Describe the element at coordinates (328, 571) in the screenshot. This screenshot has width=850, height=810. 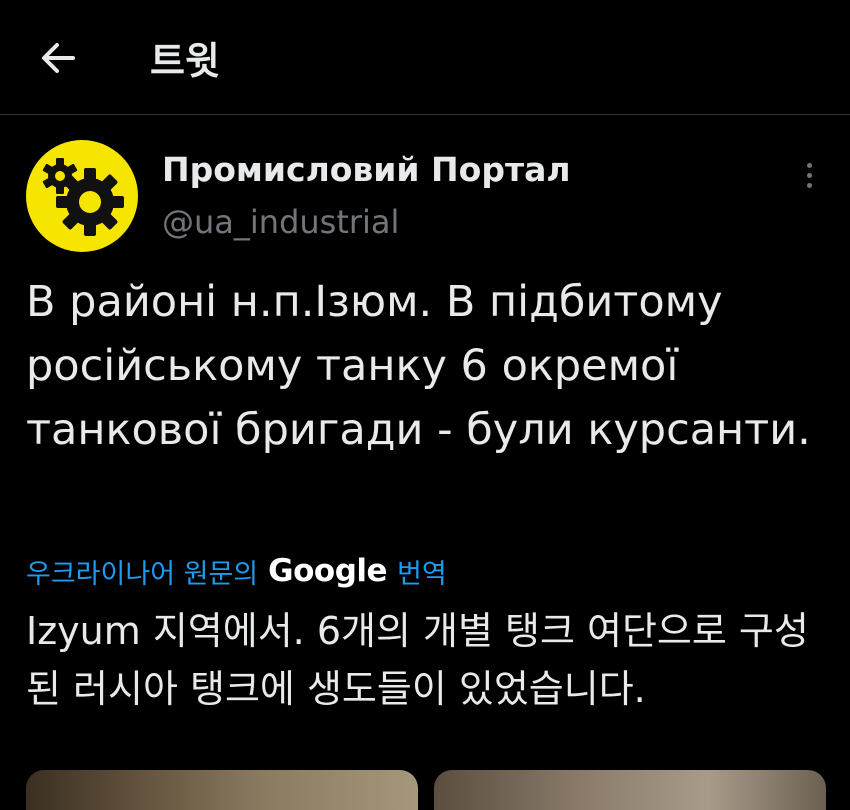
I see `google-logo: Google` at that location.